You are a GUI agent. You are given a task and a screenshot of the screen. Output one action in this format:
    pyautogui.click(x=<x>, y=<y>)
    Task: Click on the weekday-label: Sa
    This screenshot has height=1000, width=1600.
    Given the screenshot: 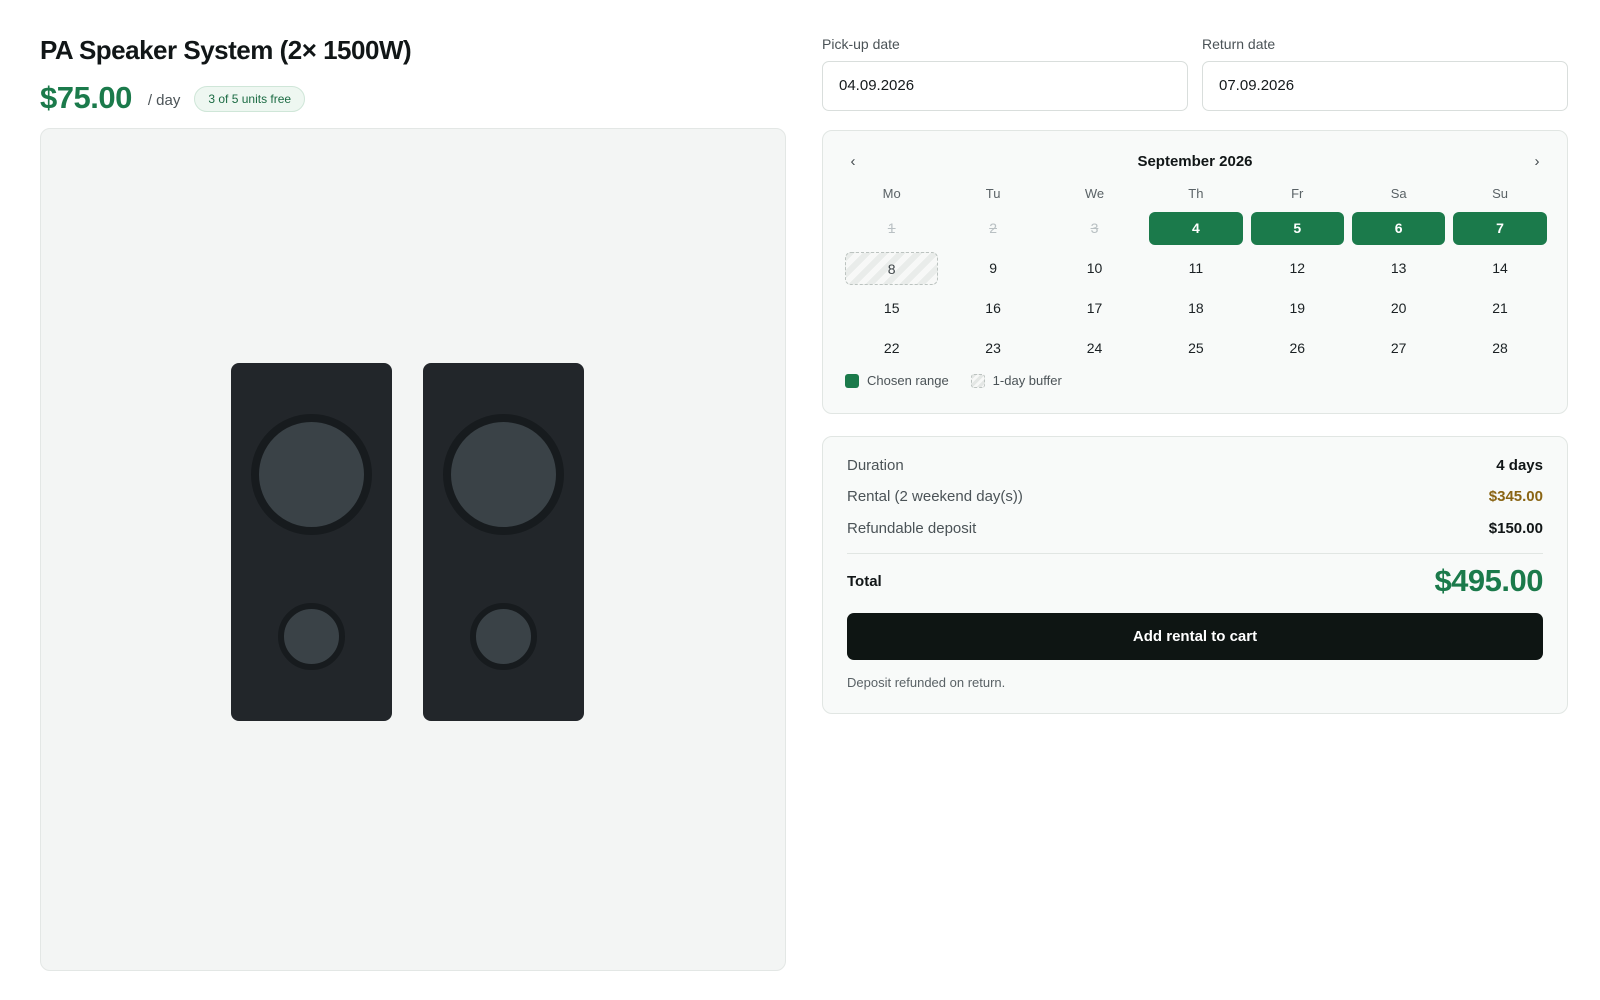 What is the action you would take?
    pyautogui.click(x=1398, y=193)
    